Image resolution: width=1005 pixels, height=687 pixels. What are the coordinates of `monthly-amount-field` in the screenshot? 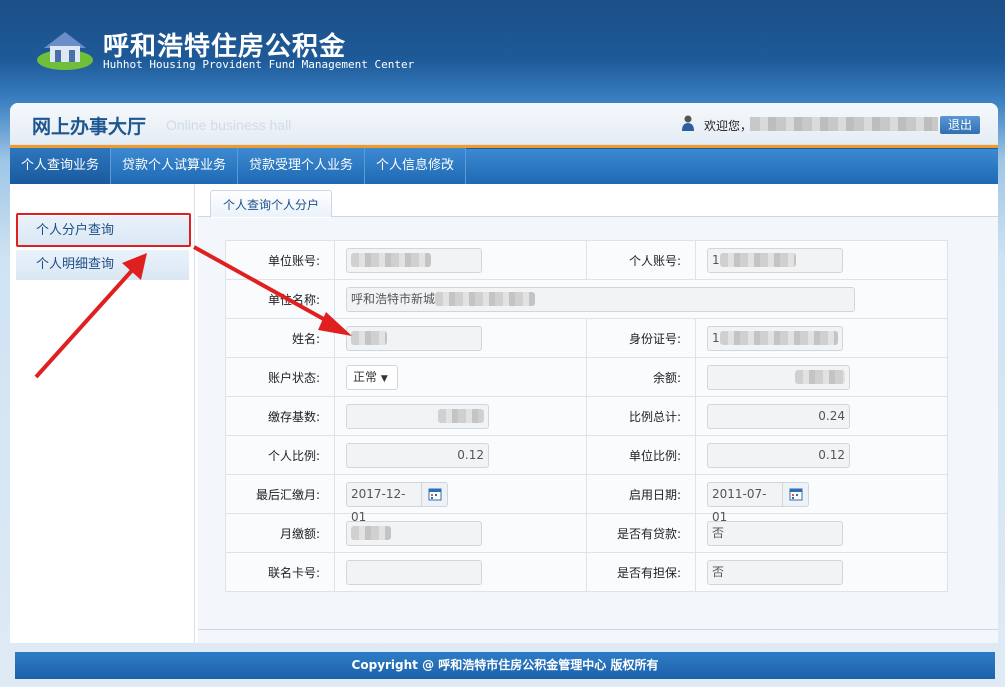 It's located at (414, 533).